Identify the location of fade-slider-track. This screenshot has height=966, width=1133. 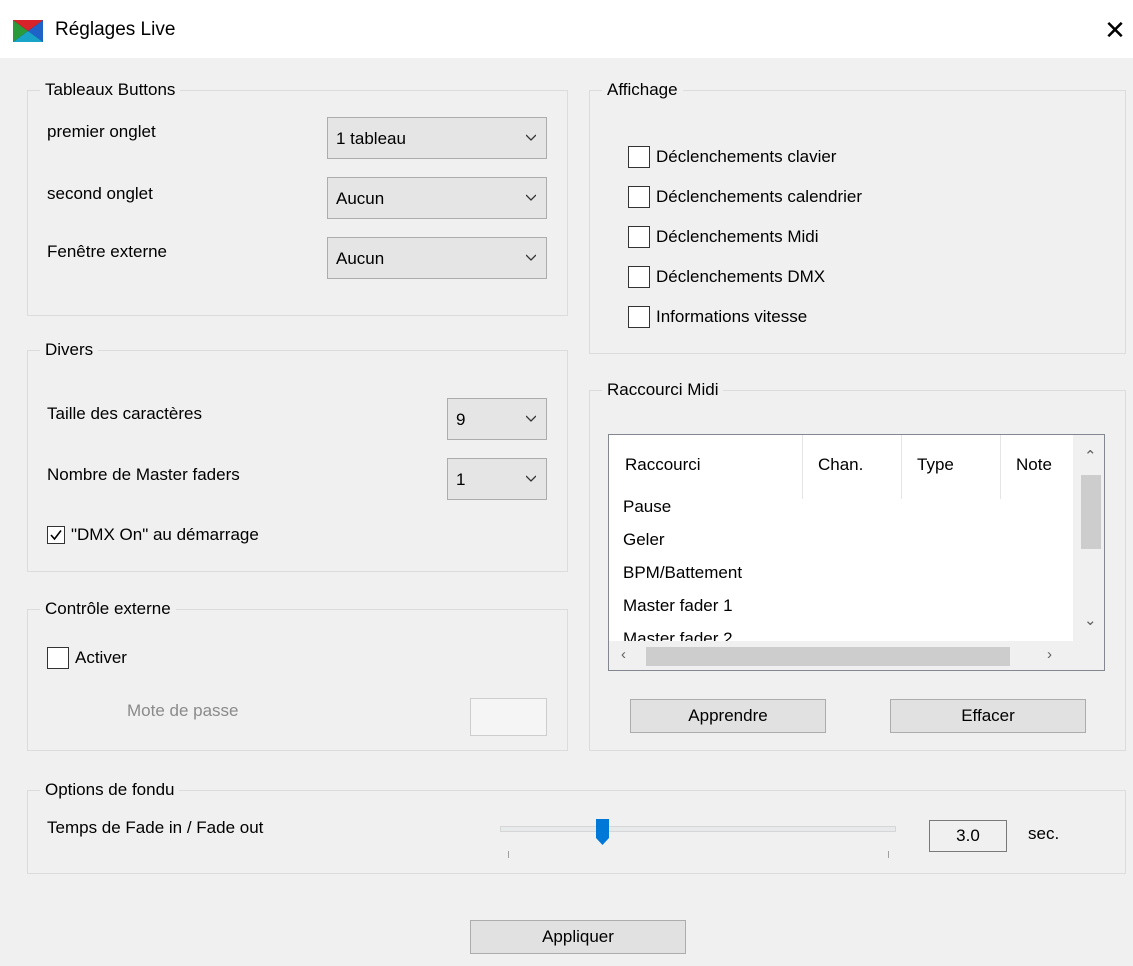
(698, 829).